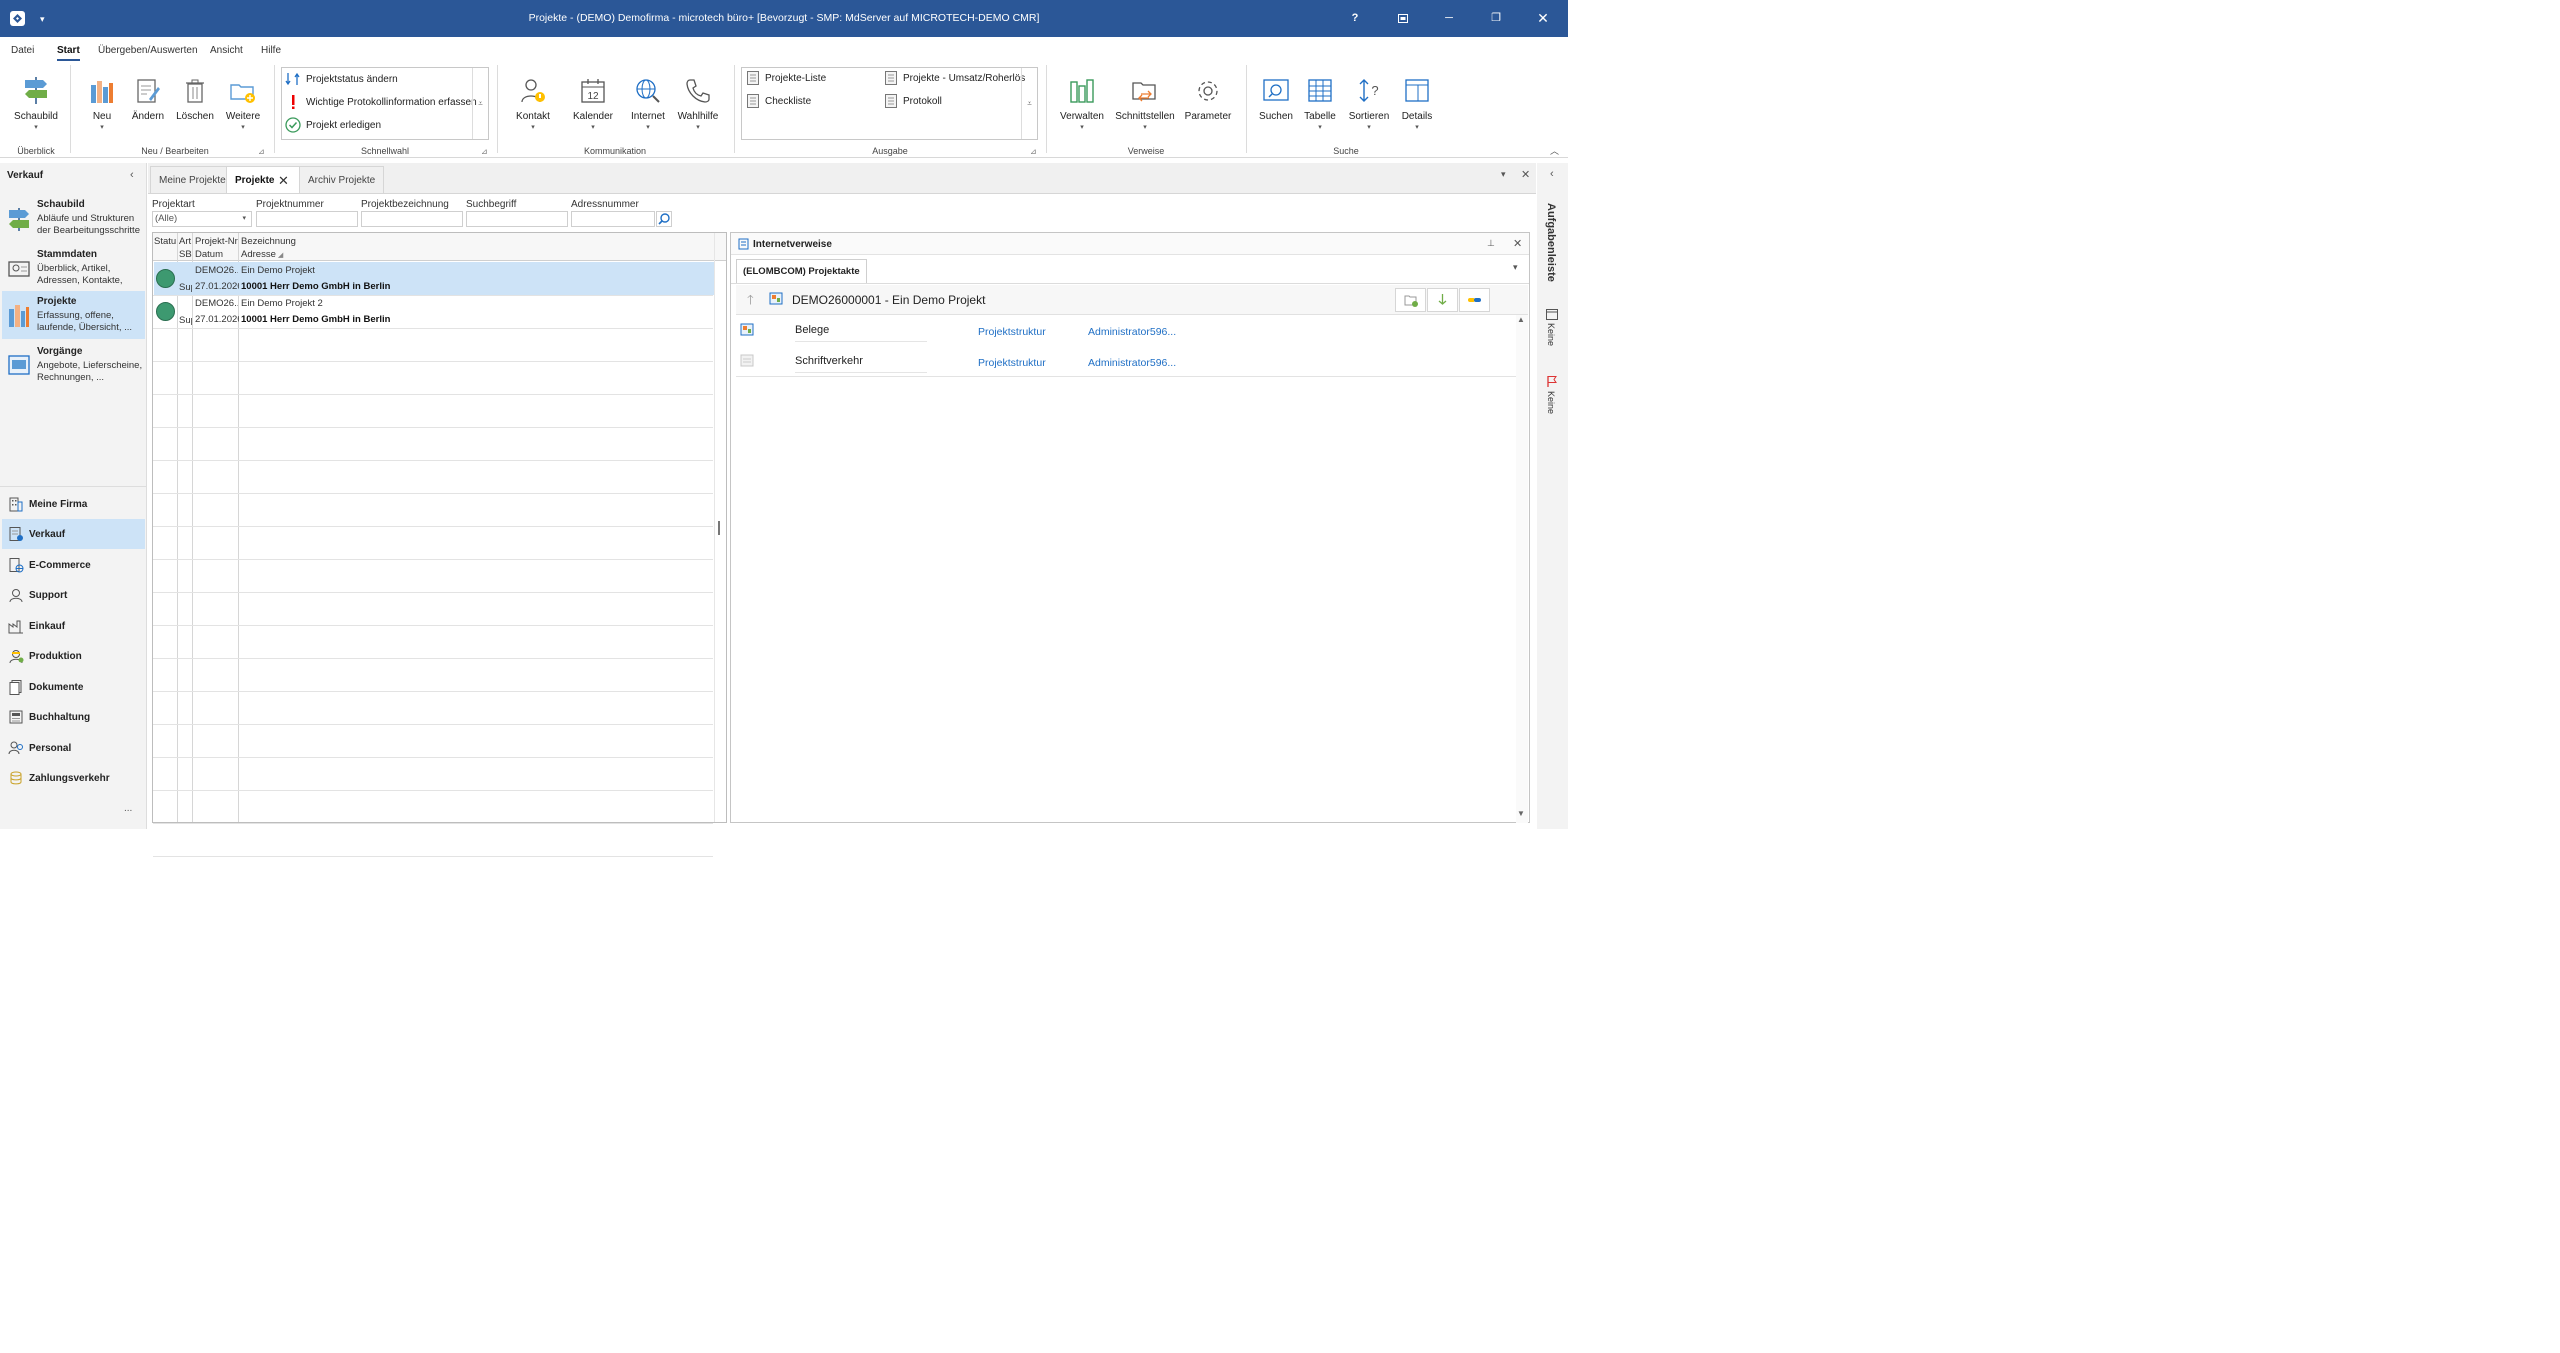 This screenshot has width=2560, height=1353. Describe the element at coordinates (333, 125) in the screenshot. I see `projekt-erledigen-item: Projekt erledigen` at that location.